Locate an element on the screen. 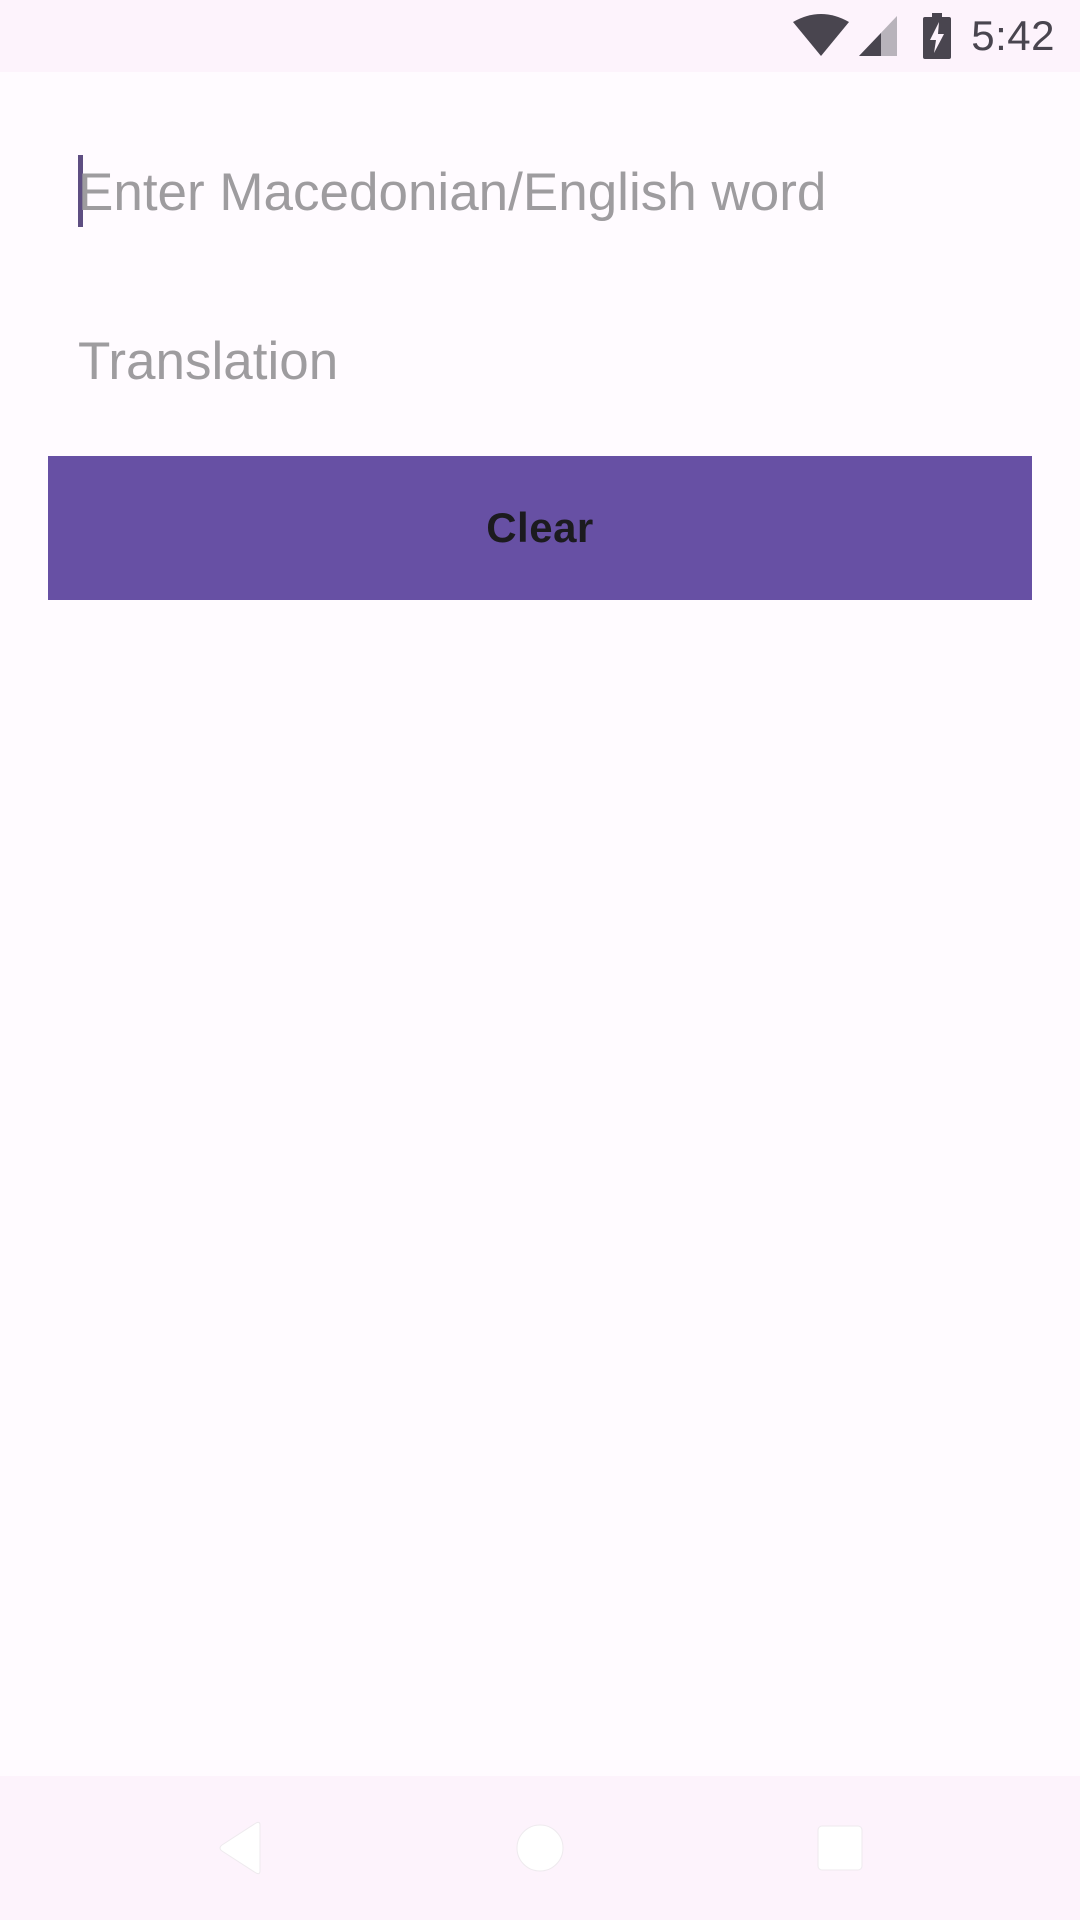 The width and height of the screenshot is (1080, 1920). battery-charging-icon is located at coordinates (937, 36).